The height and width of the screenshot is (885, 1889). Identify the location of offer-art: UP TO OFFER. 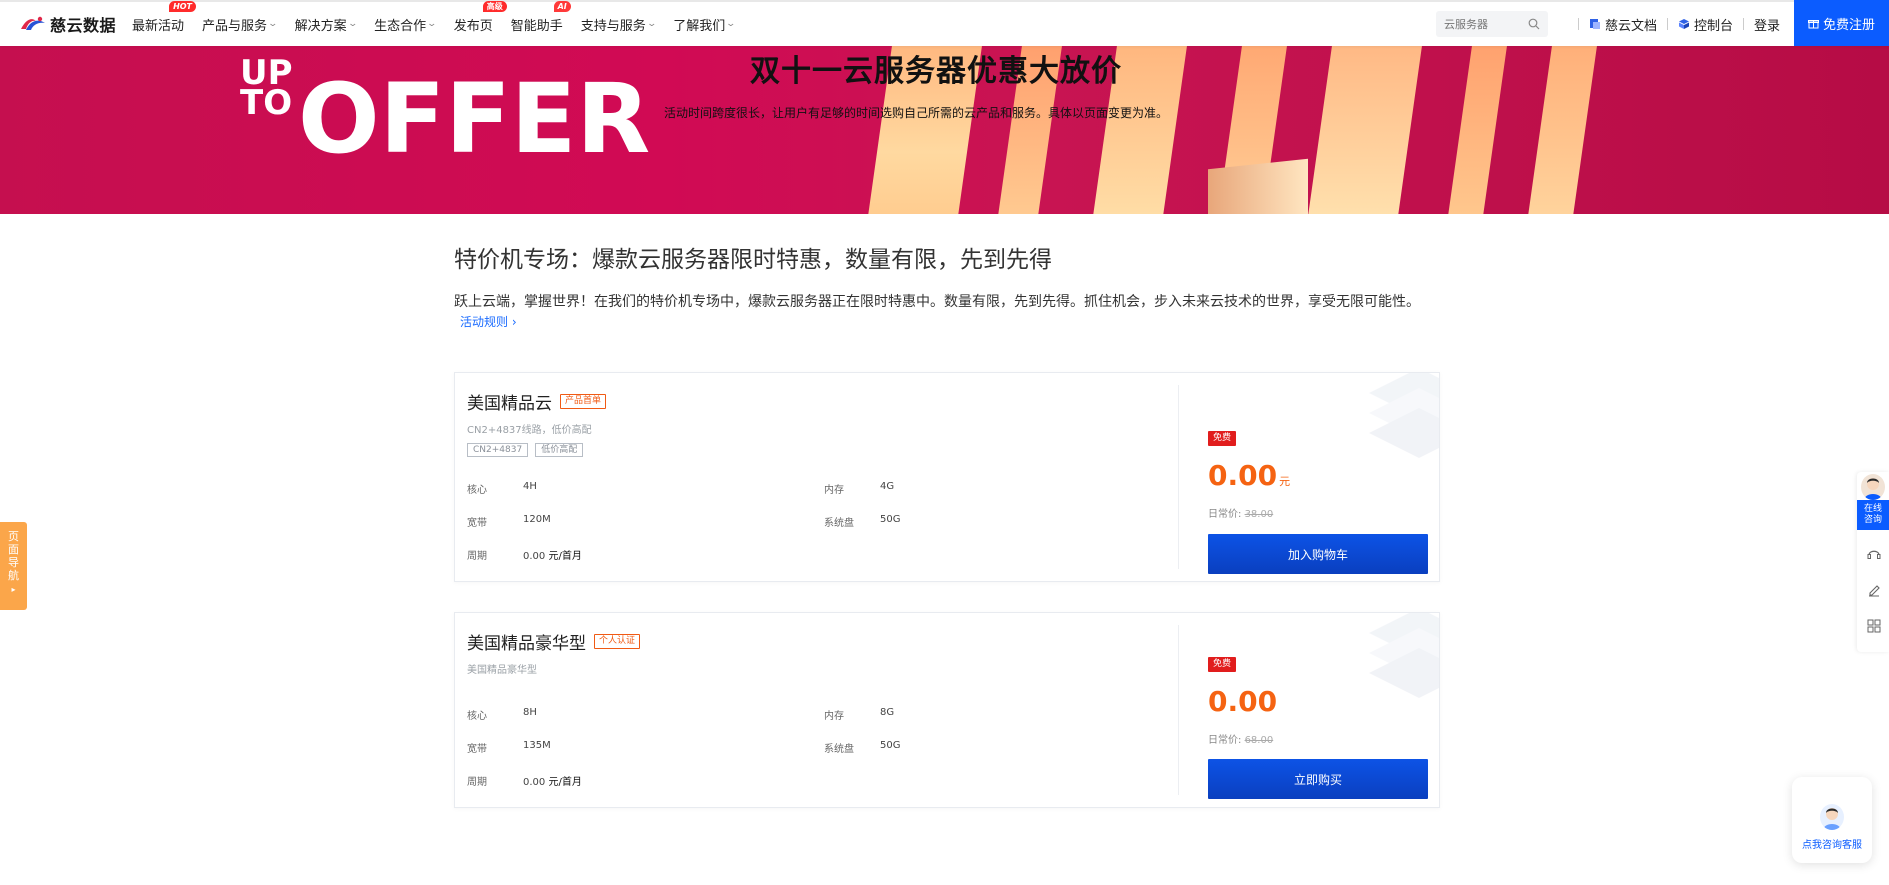
(445, 112).